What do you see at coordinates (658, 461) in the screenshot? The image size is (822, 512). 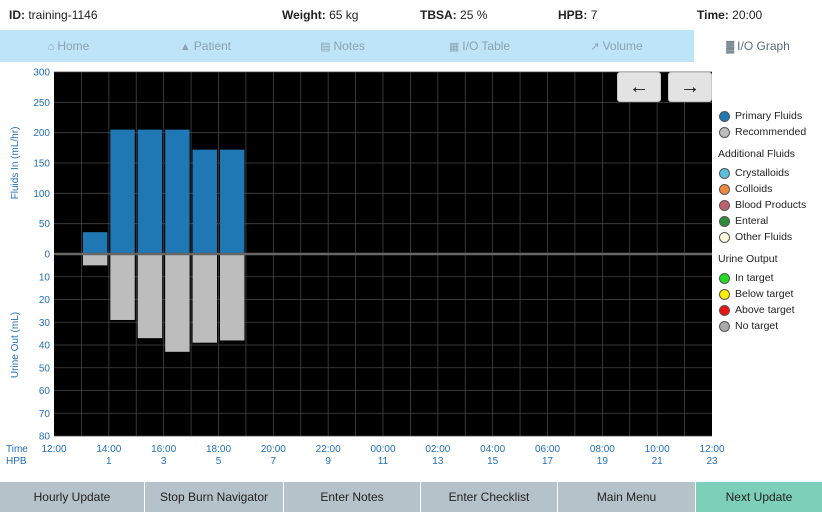 I see `x-tick-hpb: 21` at bounding box center [658, 461].